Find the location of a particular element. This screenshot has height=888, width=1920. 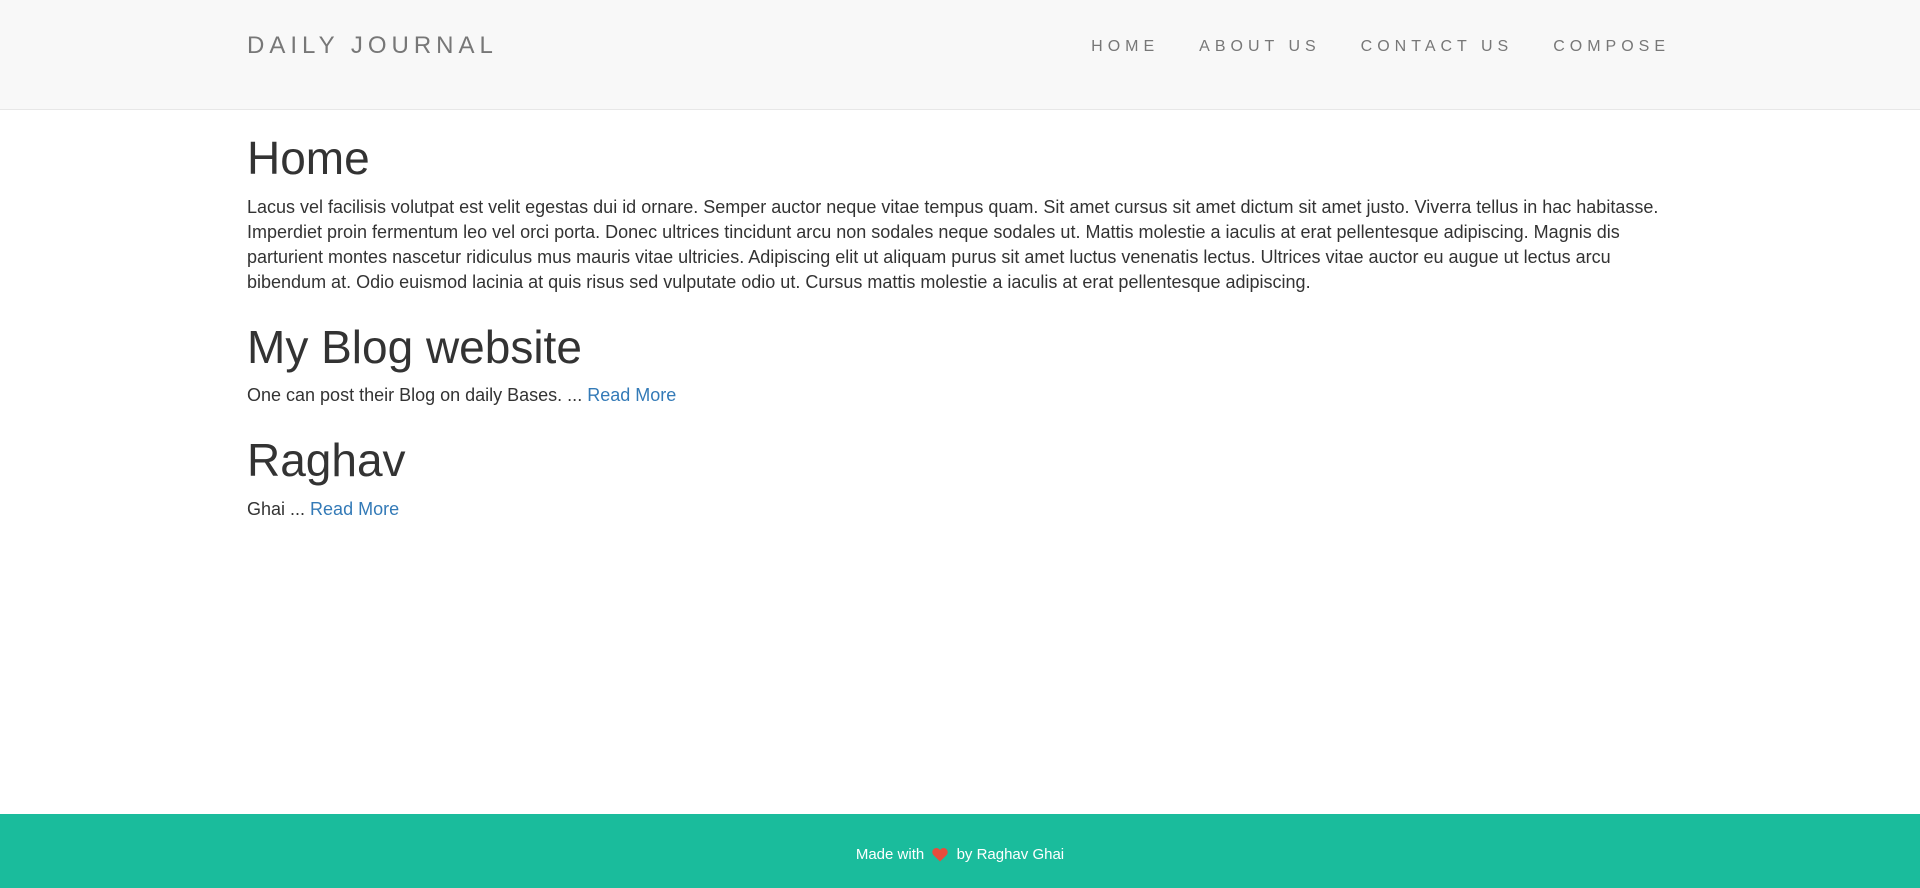

post-title: My Blog website is located at coordinates (414, 346).